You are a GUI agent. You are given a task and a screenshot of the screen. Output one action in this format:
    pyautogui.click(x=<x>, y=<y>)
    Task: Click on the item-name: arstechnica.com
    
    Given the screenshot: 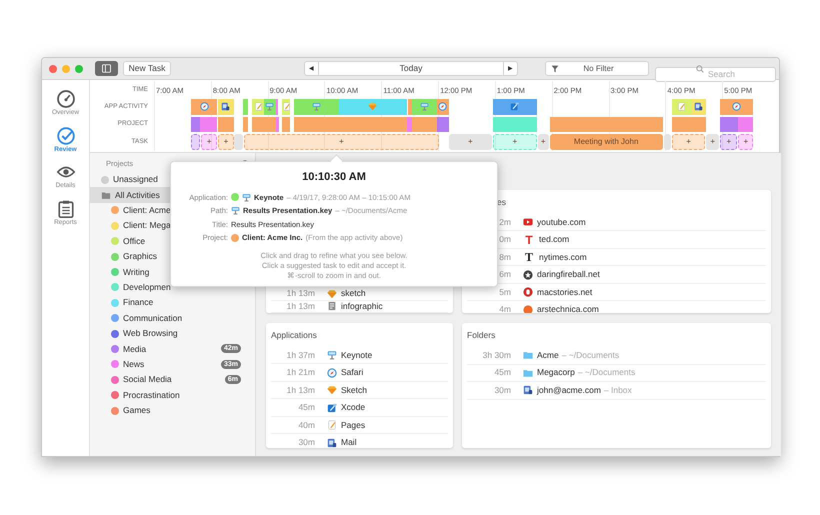 What is the action you would take?
    pyautogui.click(x=568, y=308)
    